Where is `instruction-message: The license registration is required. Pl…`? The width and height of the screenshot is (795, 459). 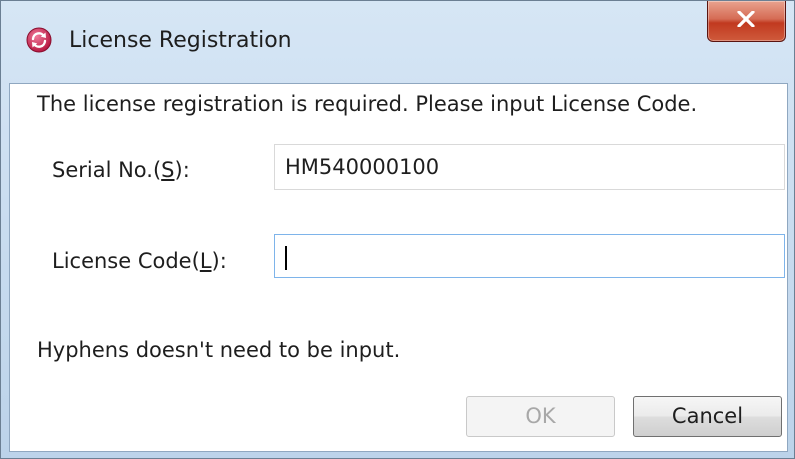
instruction-message: The license registration is required. Pl… is located at coordinates (367, 104).